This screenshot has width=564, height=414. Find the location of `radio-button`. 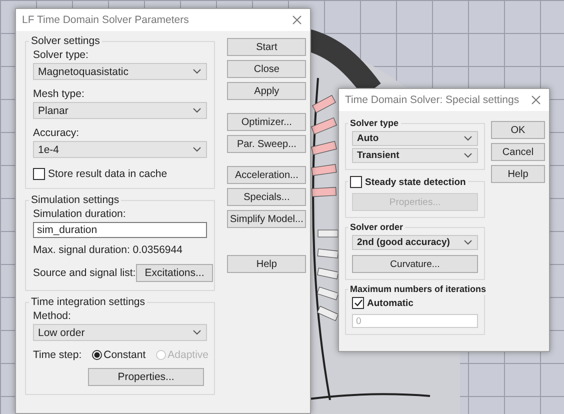

radio-button is located at coordinates (97, 355).